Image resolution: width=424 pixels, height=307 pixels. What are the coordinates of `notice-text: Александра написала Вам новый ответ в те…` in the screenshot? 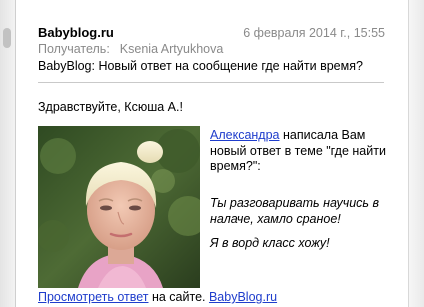 It's located at (300, 151).